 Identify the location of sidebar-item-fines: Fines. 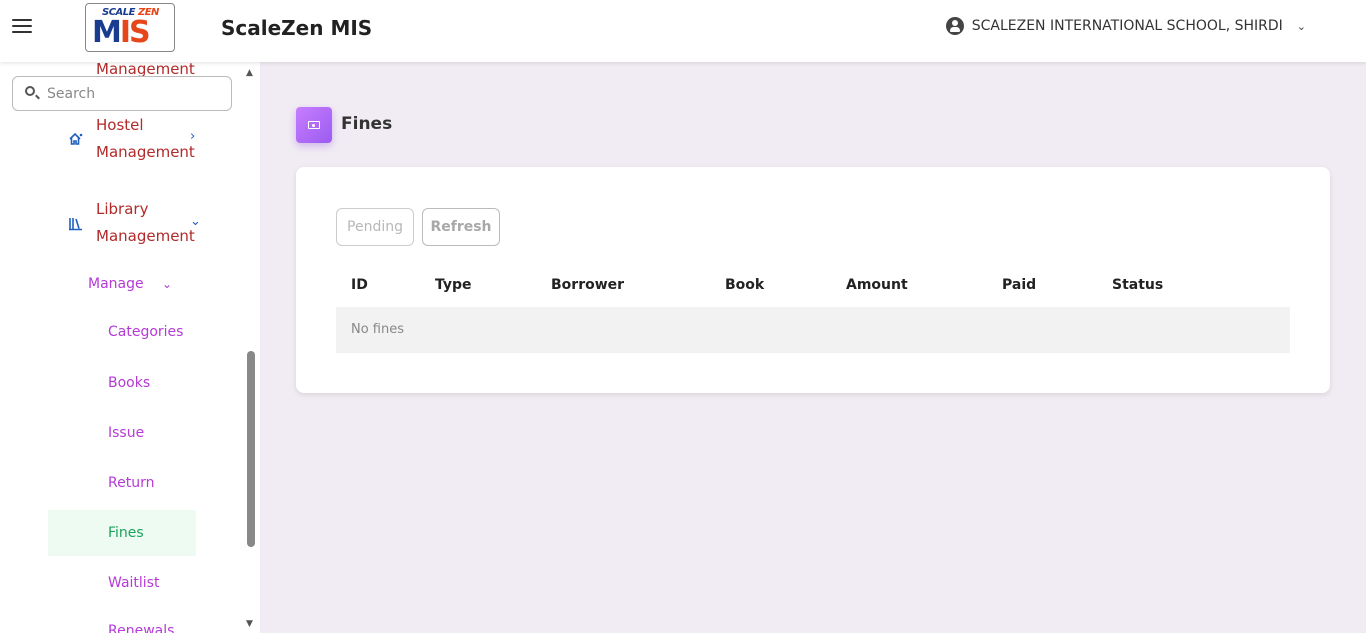
(126, 533).